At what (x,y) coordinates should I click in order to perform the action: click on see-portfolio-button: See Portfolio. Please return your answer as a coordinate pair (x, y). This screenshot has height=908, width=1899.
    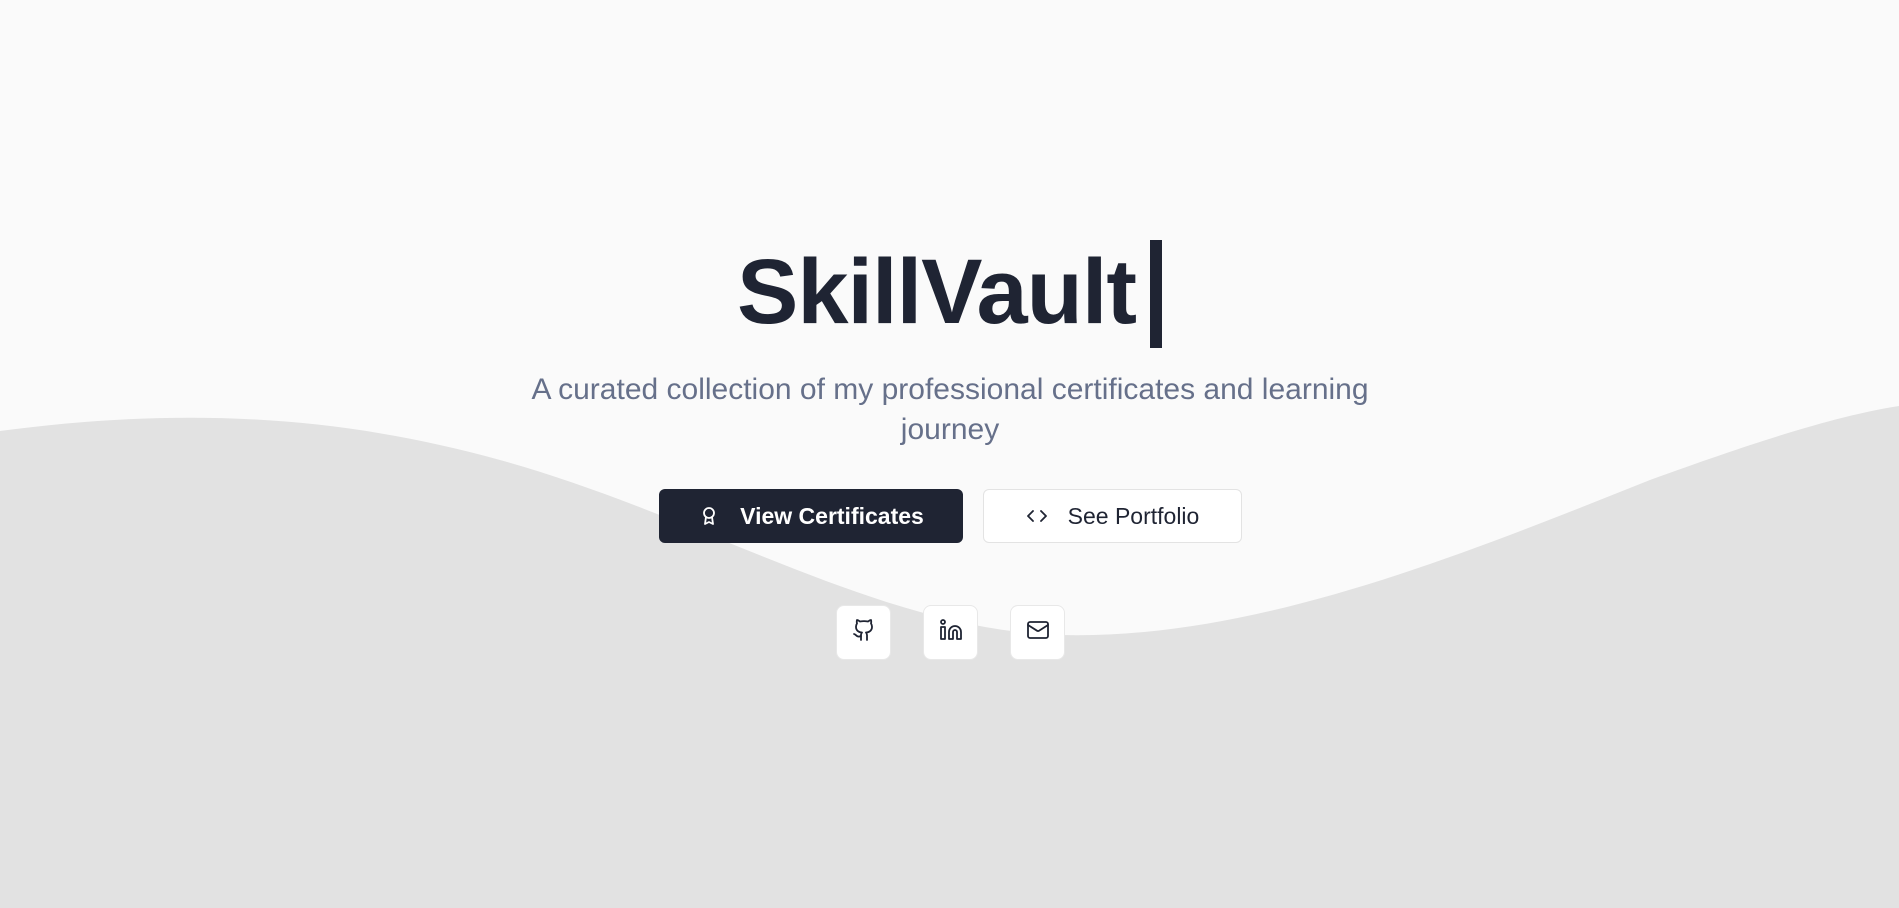
    Looking at the image, I should click on (1112, 516).